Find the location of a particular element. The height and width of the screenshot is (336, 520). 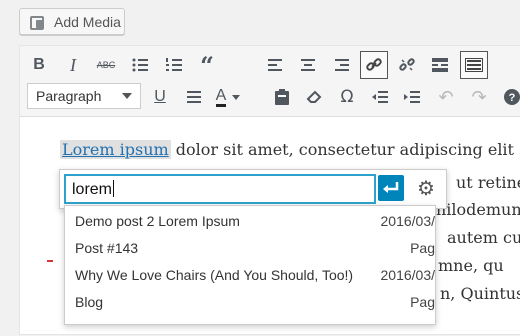

read-more-button is located at coordinates (440, 65).